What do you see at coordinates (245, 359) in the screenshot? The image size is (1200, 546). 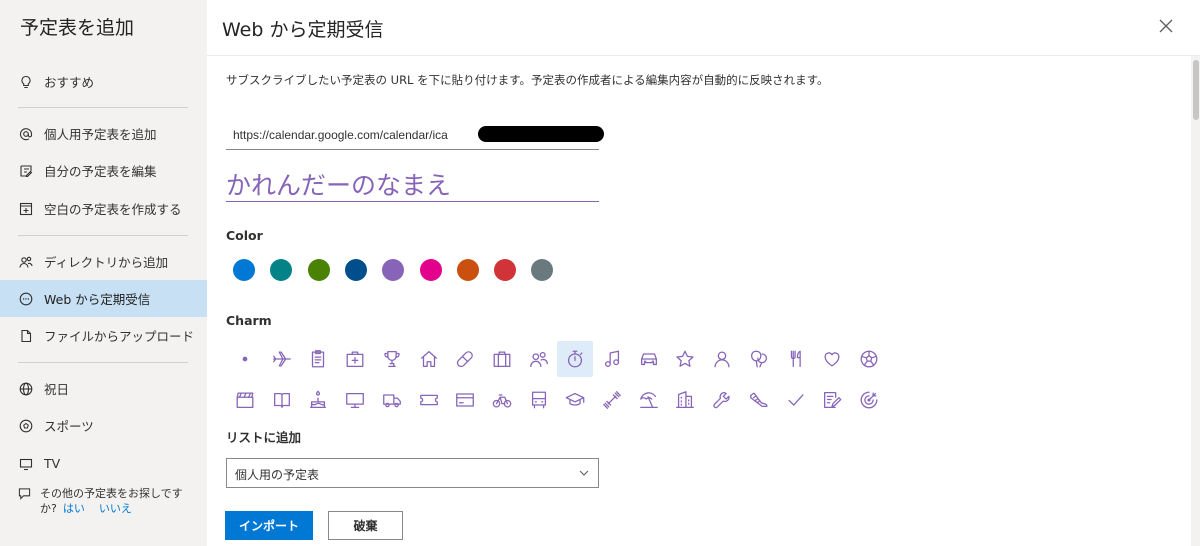 I see `charm-dot` at bounding box center [245, 359].